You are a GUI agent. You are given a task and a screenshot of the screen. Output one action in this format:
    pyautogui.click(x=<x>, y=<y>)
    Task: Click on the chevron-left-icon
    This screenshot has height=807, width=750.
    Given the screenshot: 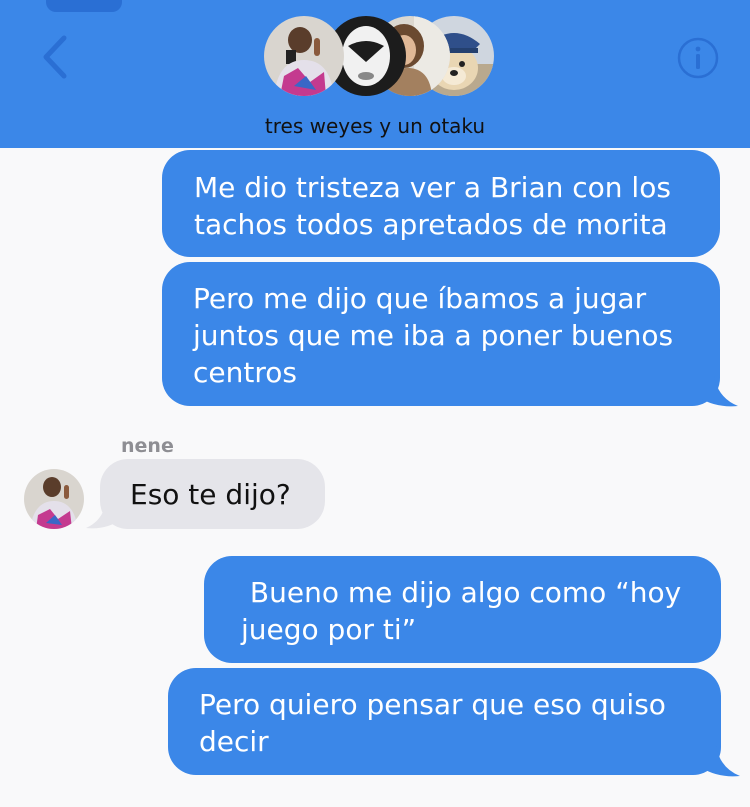 What is the action you would take?
    pyautogui.click(x=55, y=57)
    